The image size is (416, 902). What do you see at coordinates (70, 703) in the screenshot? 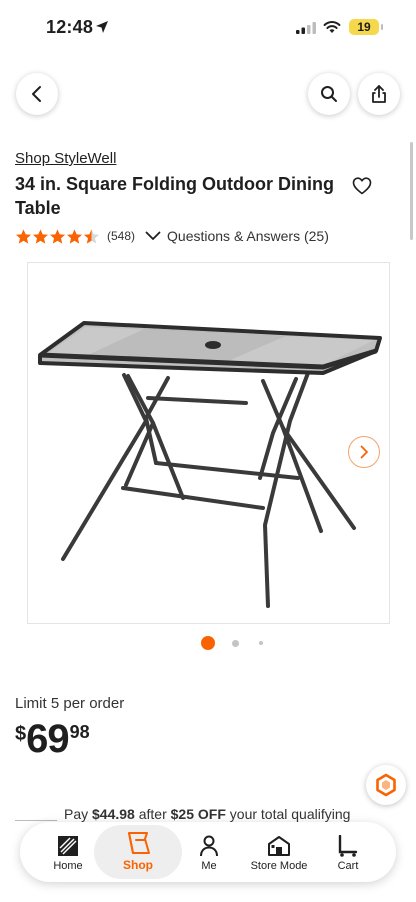
I see `order-limit: Limit 5 per order` at bounding box center [70, 703].